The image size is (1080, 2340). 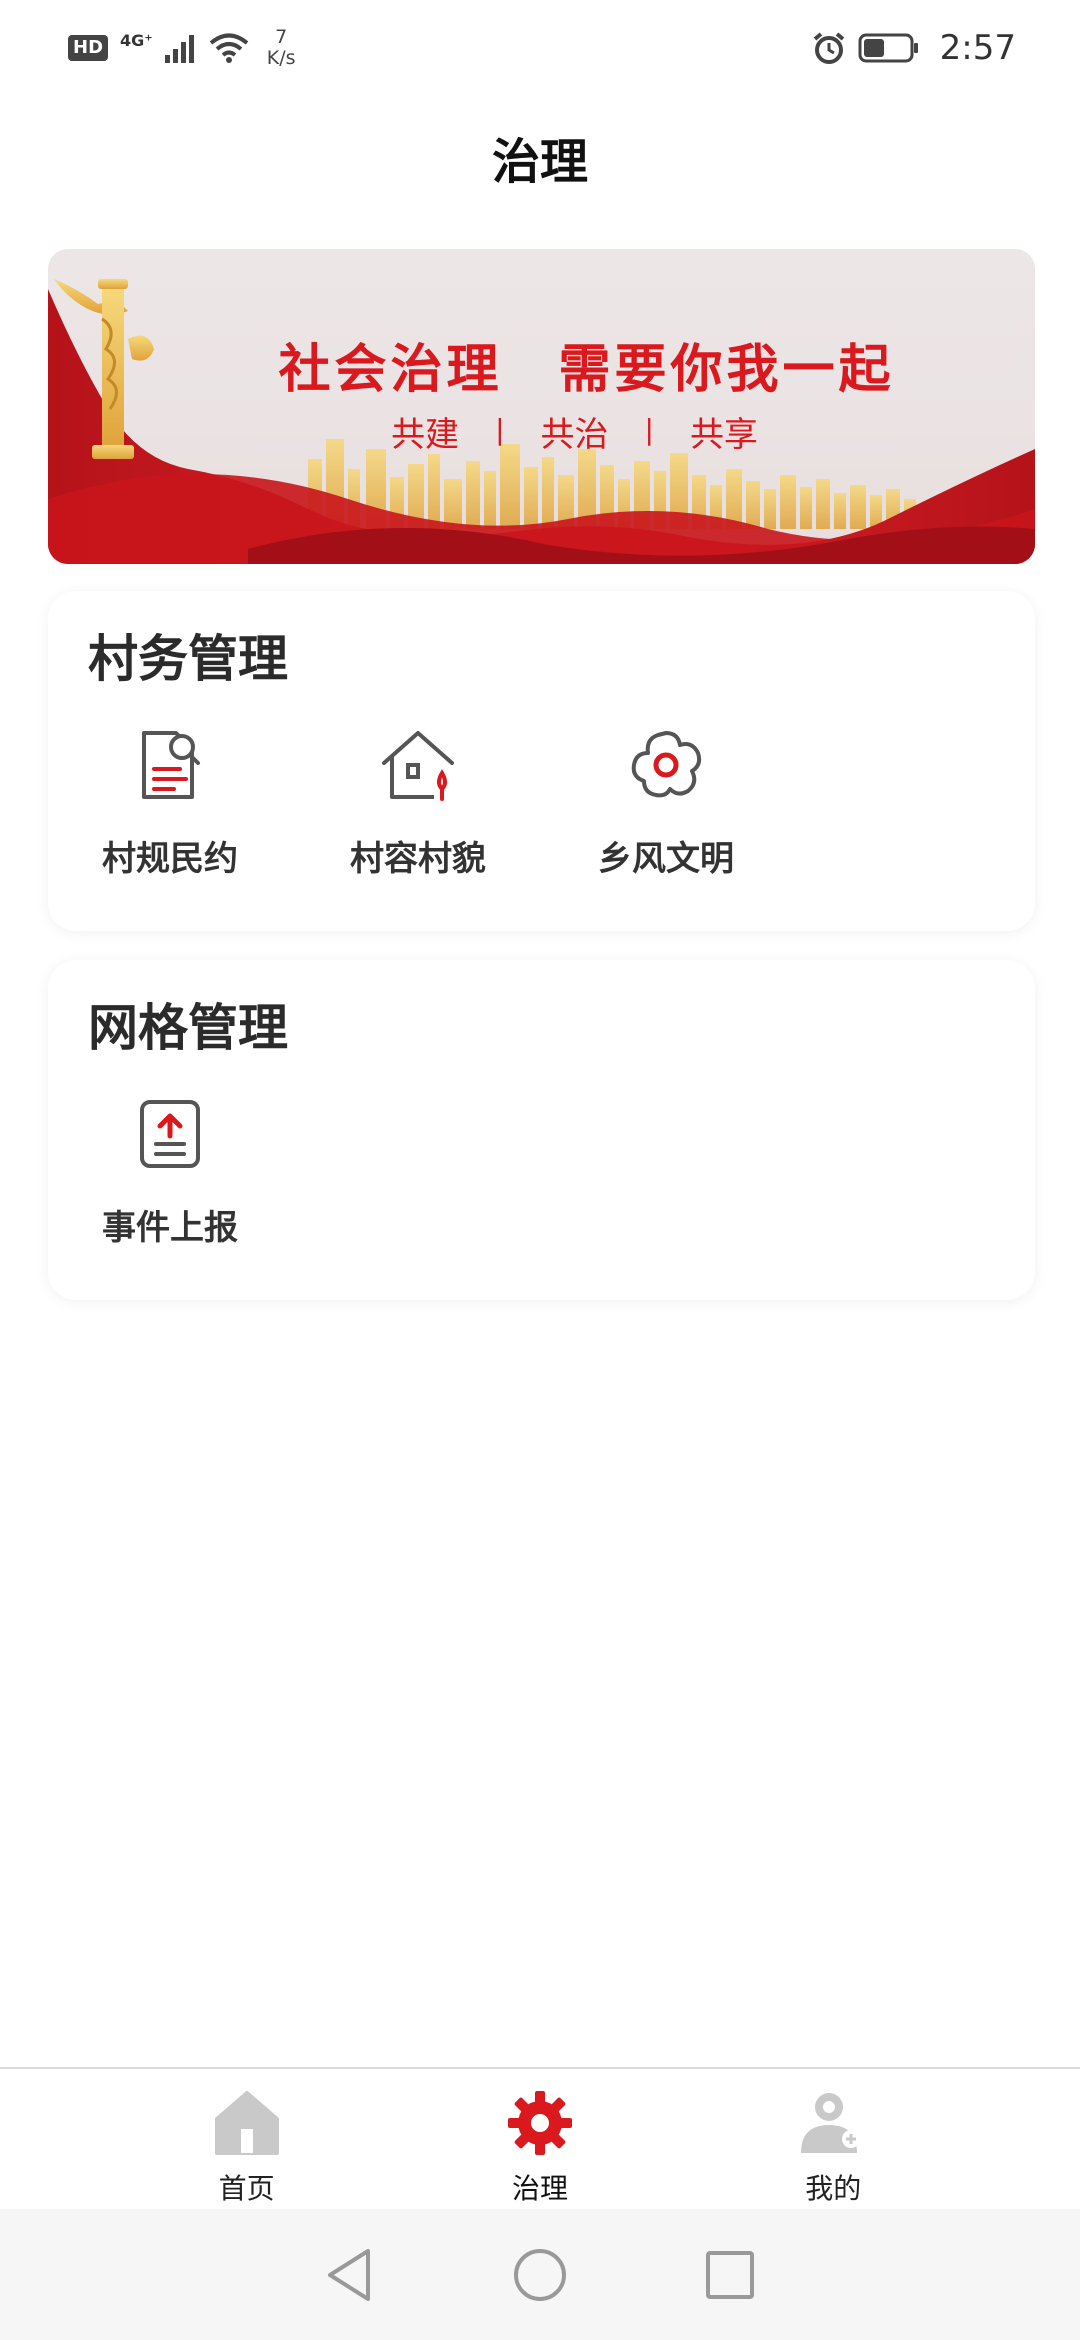 I want to click on net-speed-value: 7, so click(x=281, y=37).